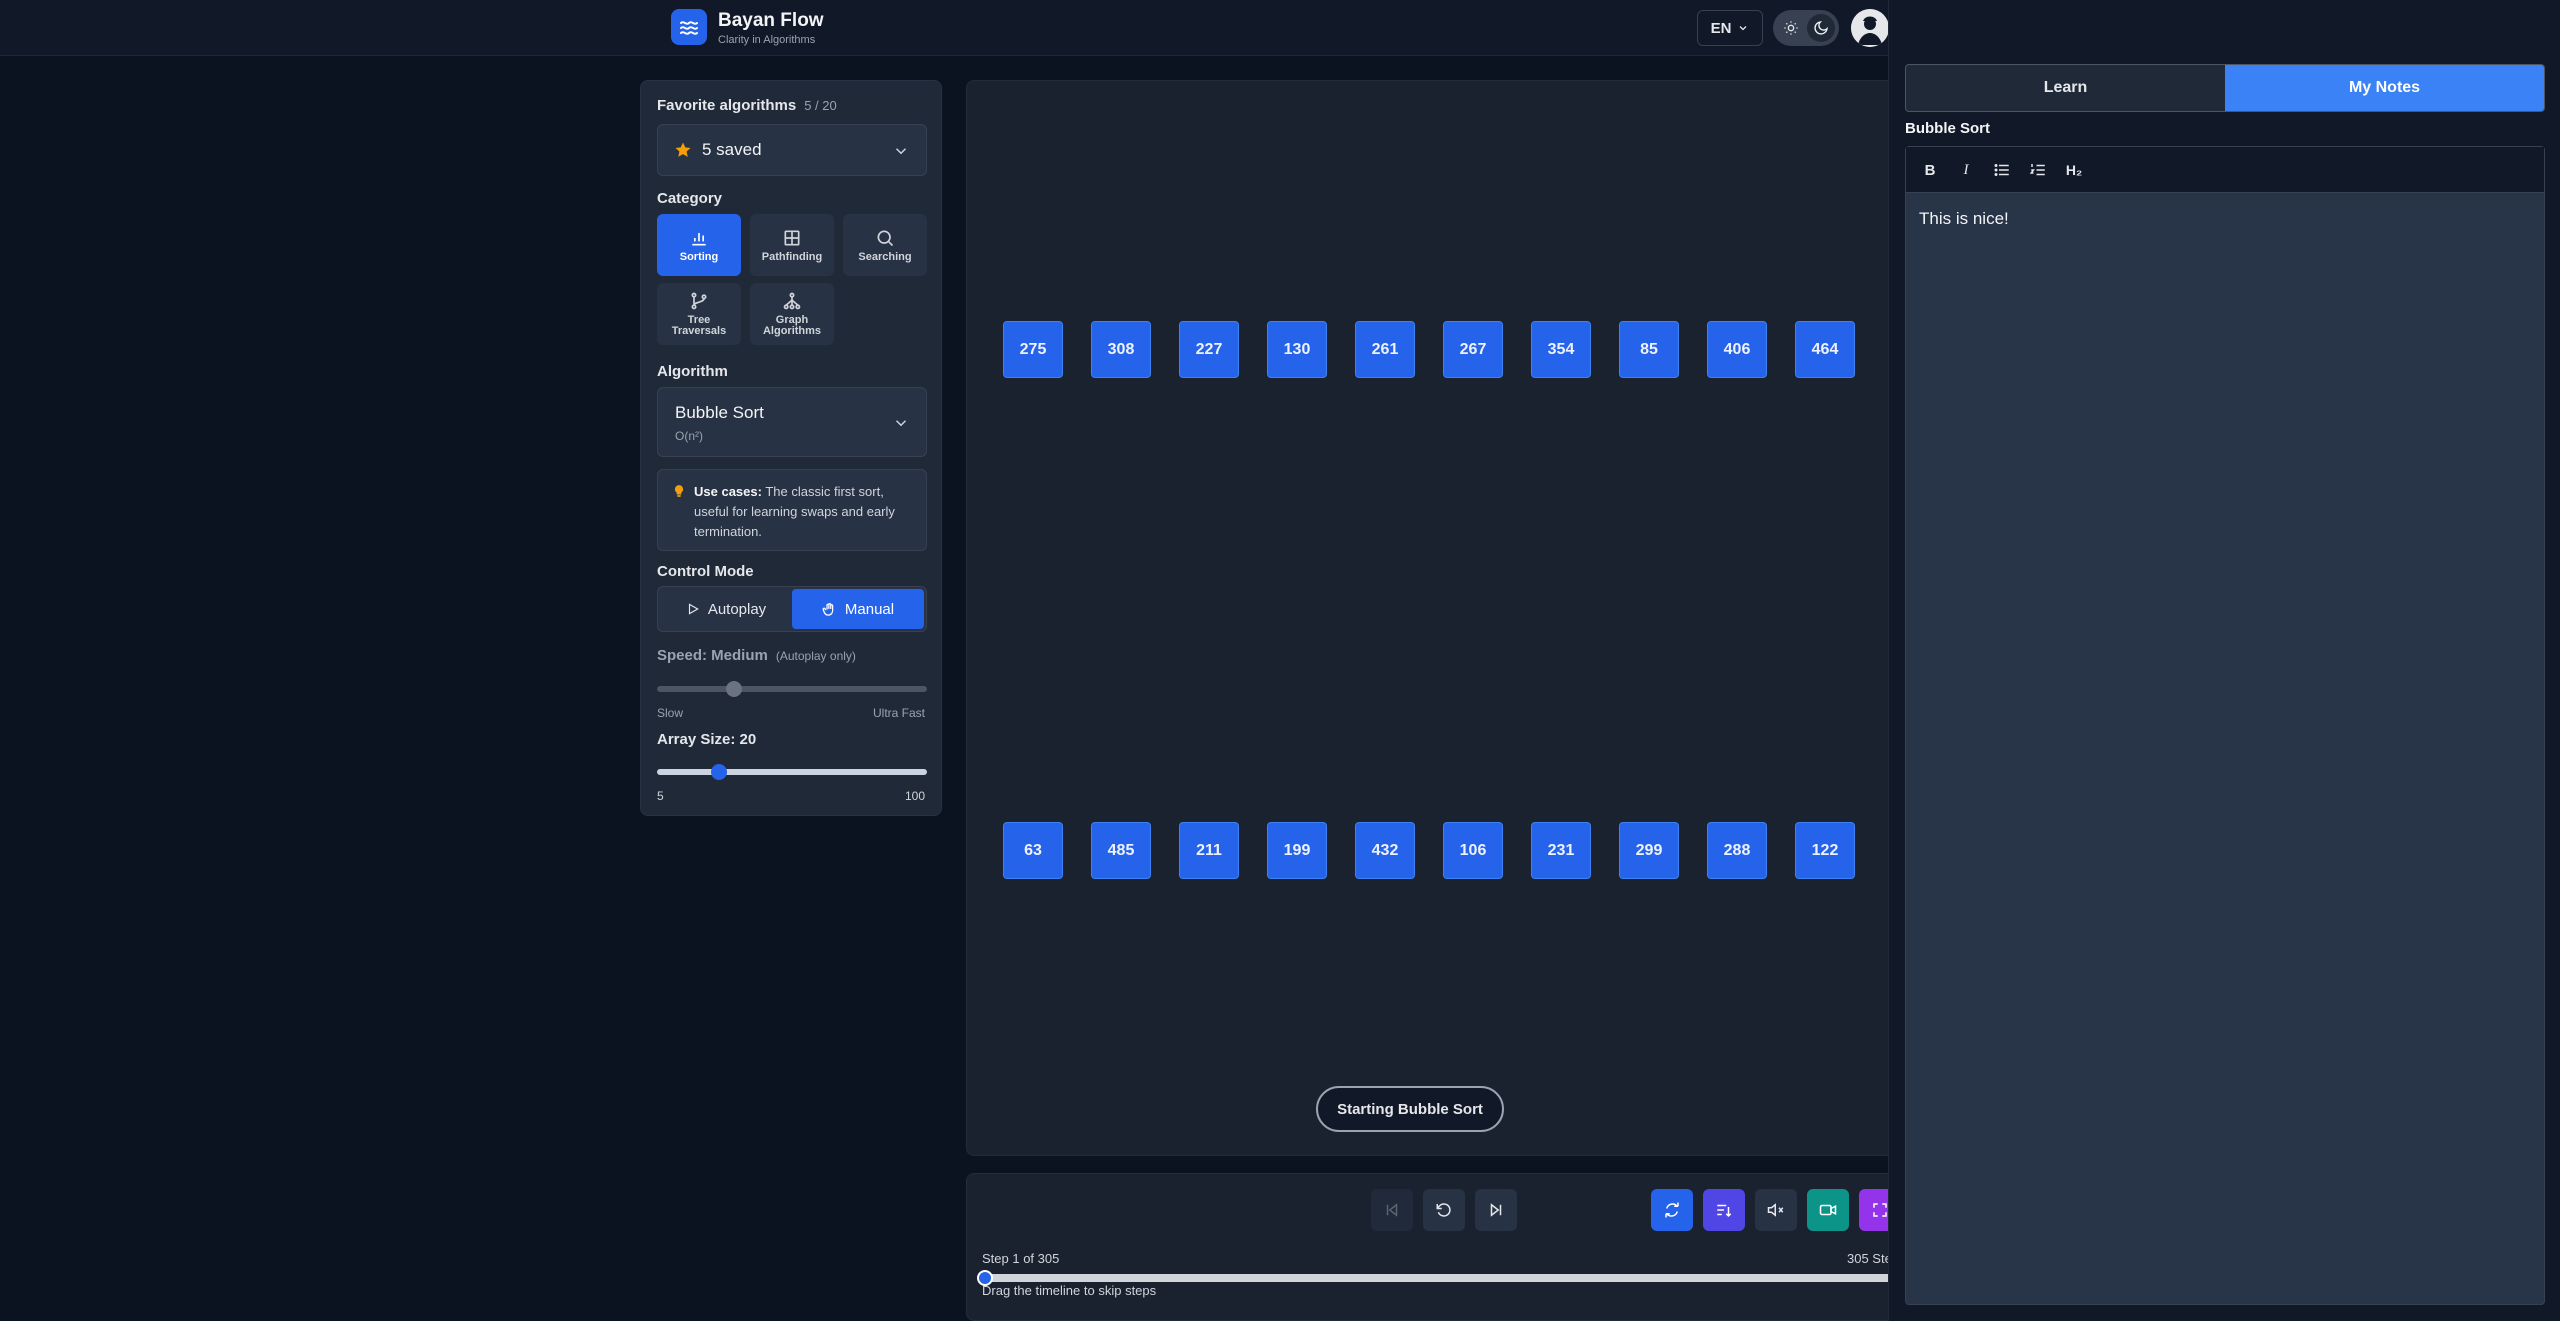  What do you see at coordinates (1033, 349) in the screenshot?
I see `array-cell: 275` at bounding box center [1033, 349].